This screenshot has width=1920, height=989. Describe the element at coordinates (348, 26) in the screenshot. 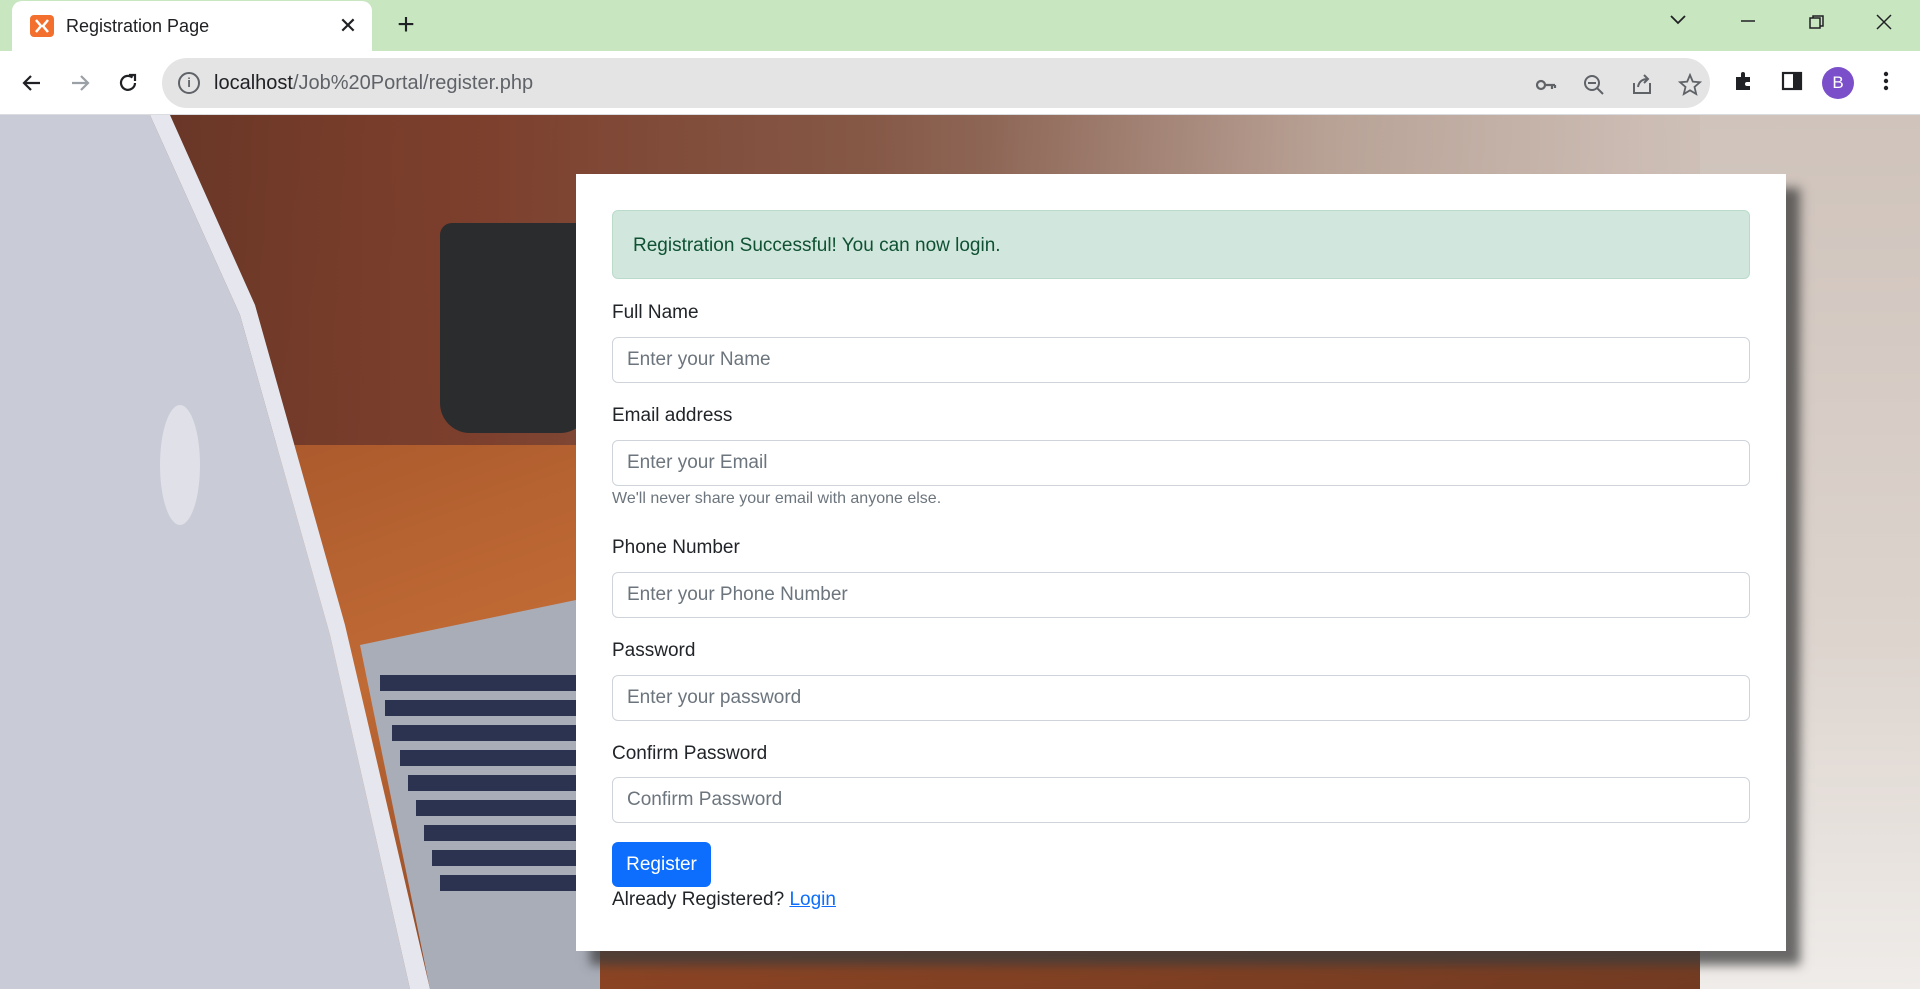

I see `tab-close-icon: ✕` at that location.